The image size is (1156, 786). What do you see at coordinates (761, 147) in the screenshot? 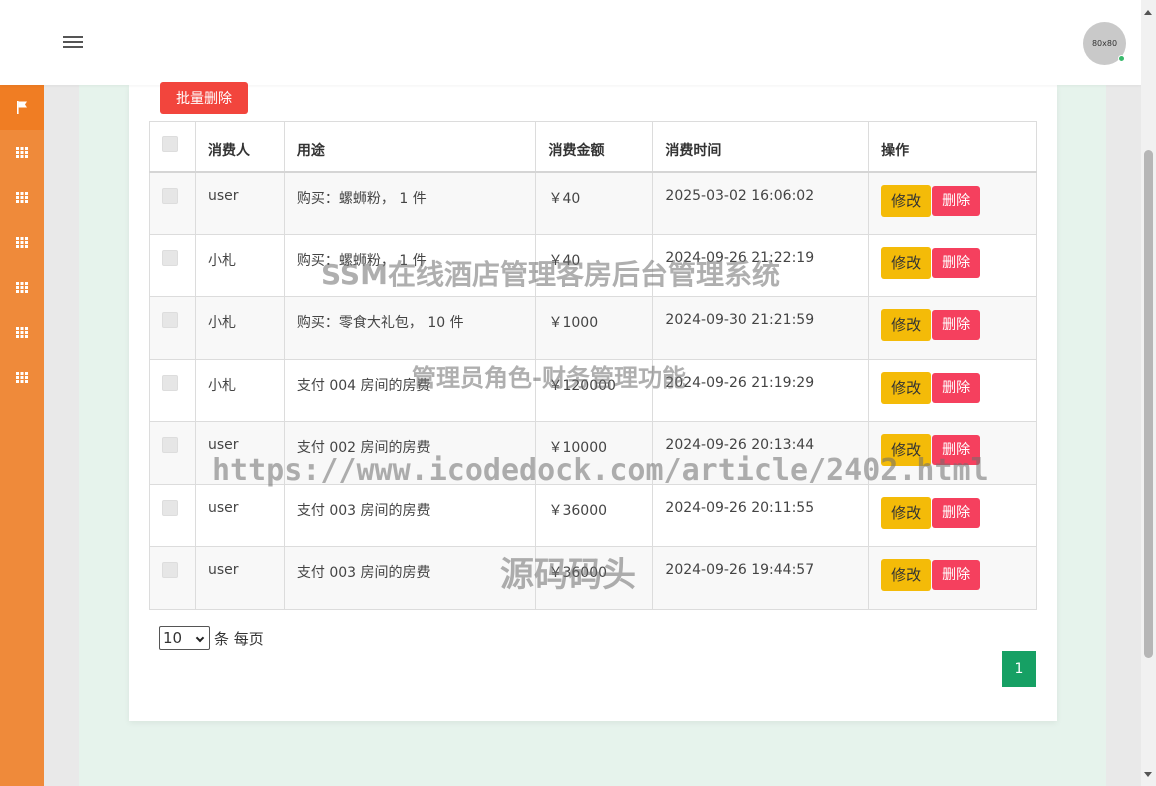
I see `header-time: 消费时间` at bounding box center [761, 147].